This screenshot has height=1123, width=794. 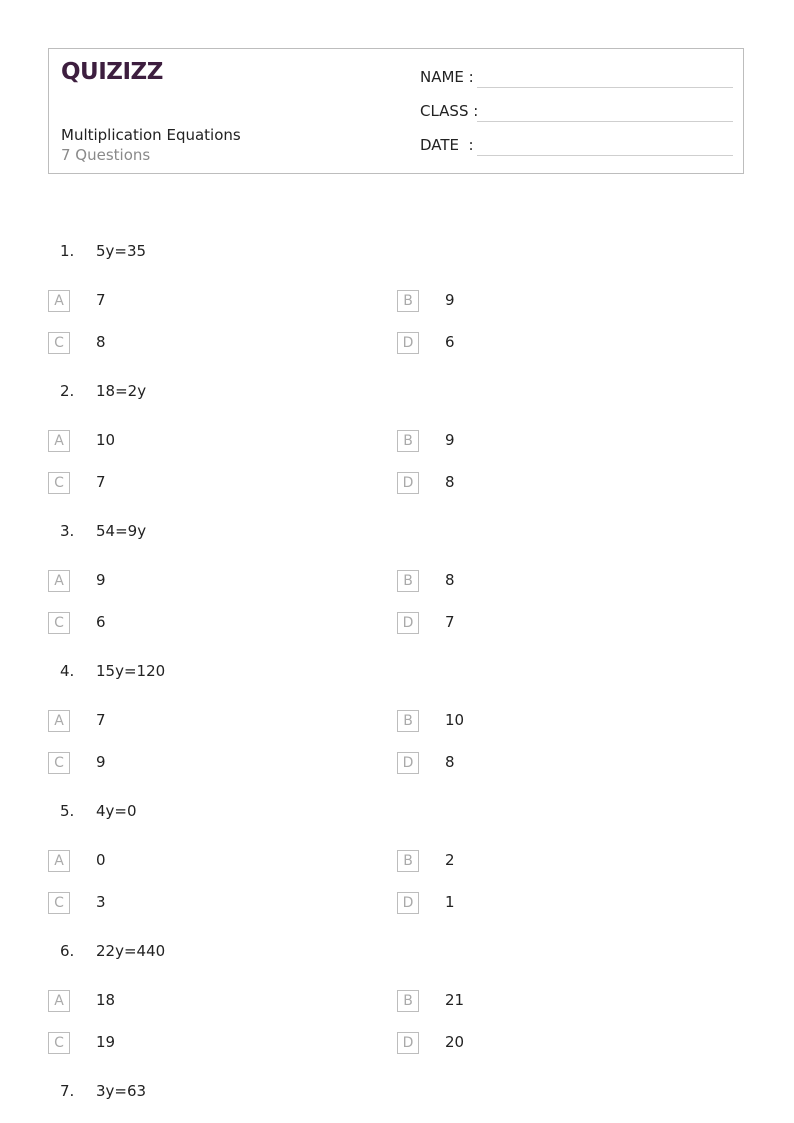 I want to click on option-value: 21, so click(x=455, y=1000).